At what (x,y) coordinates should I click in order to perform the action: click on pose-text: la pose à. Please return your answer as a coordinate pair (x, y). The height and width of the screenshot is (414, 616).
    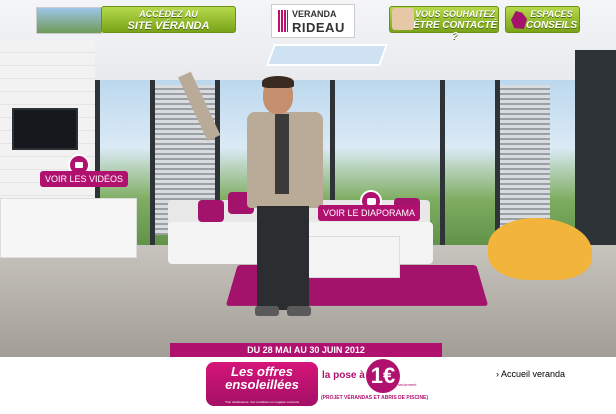
    Looking at the image, I should click on (343, 376).